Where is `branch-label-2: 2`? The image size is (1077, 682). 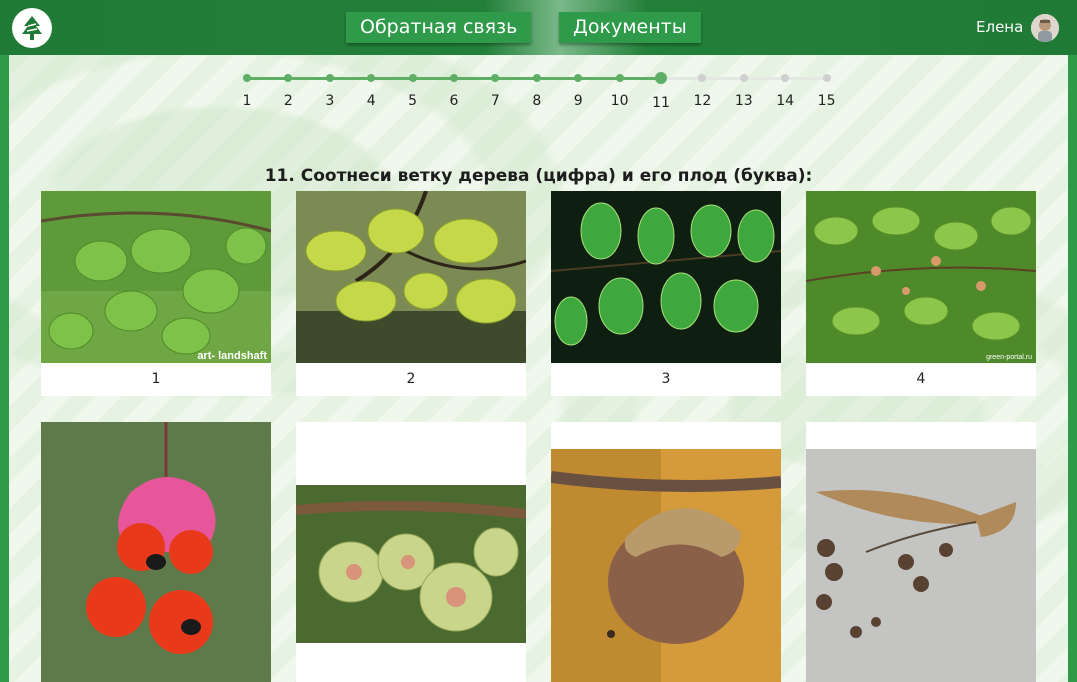 branch-label-2: 2 is located at coordinates (411, 379).